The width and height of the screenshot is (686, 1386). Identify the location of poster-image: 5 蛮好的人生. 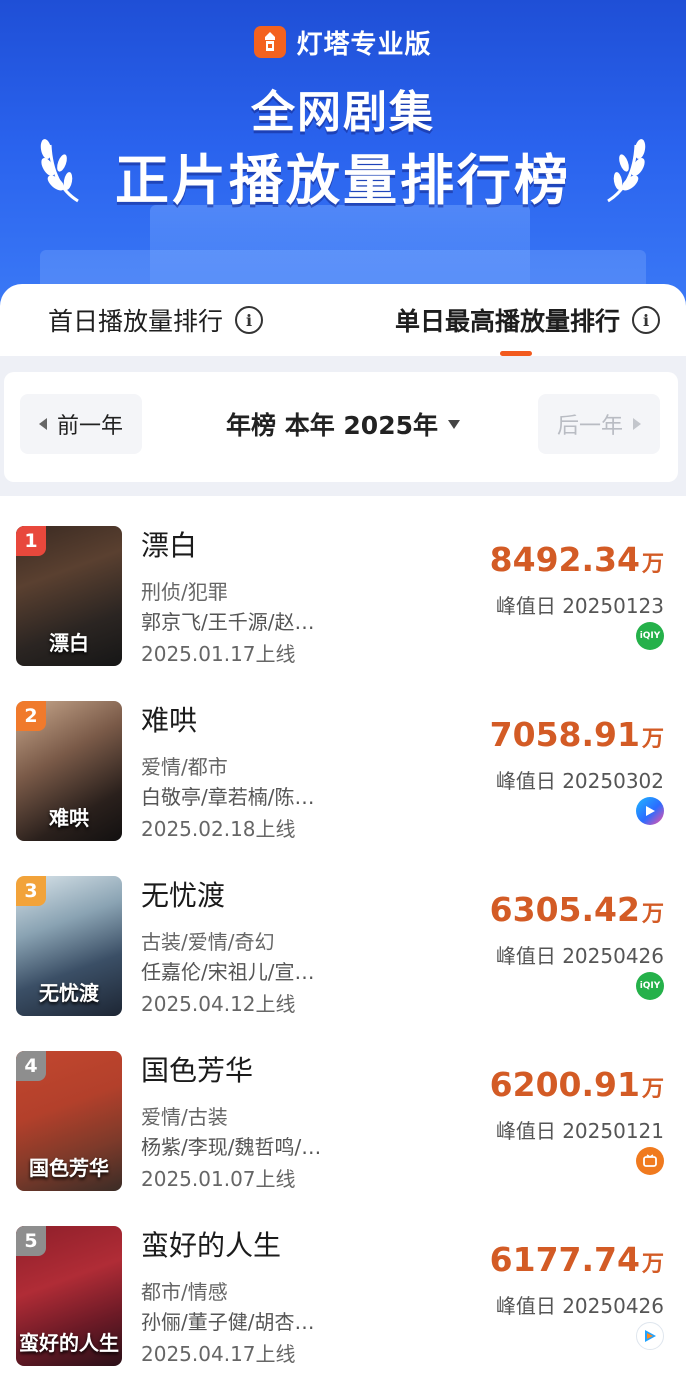
(69, 1296).